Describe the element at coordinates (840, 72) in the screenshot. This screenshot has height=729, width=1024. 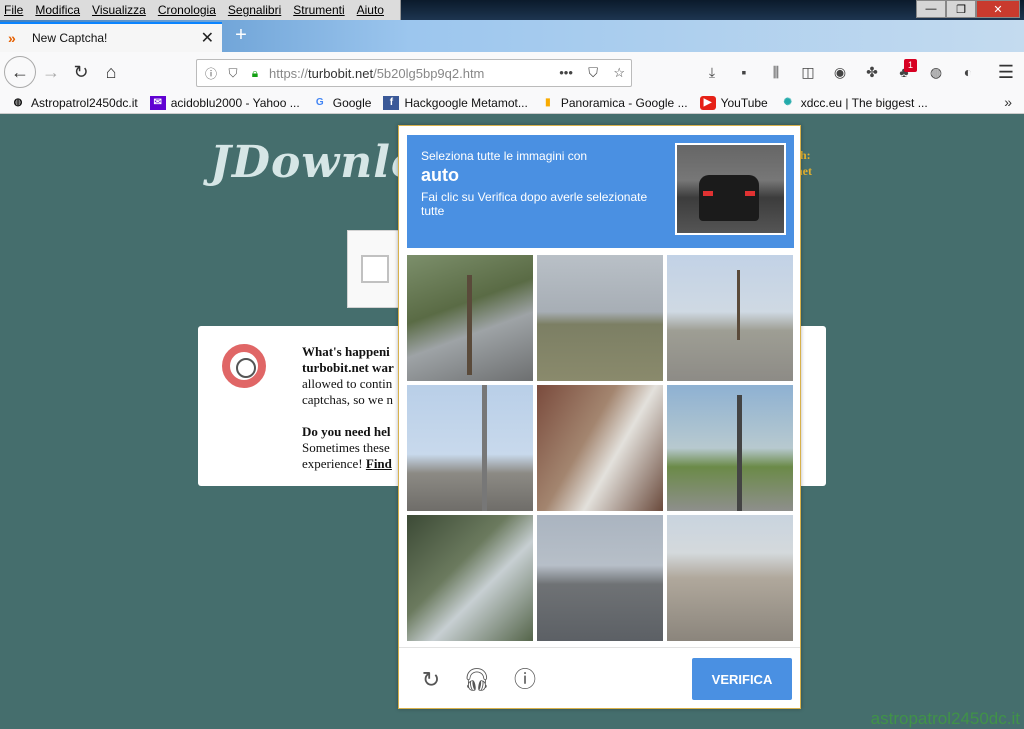
I see `account-icon: ◉` at that location.